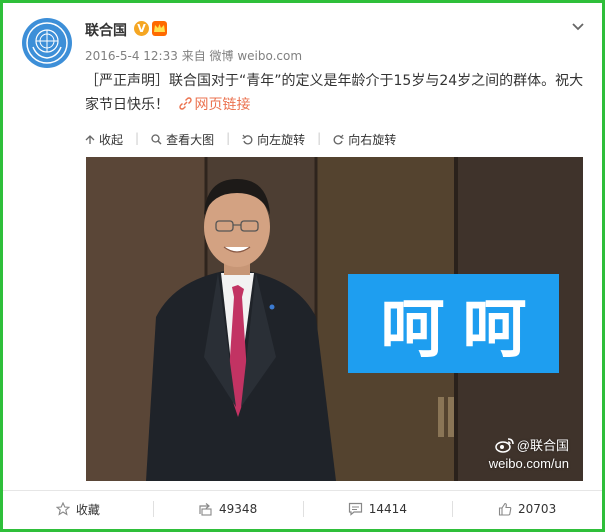  Describe the element at coordinates (504, 445) in the screenshot. I see `weibo-logo-icon` at that location.